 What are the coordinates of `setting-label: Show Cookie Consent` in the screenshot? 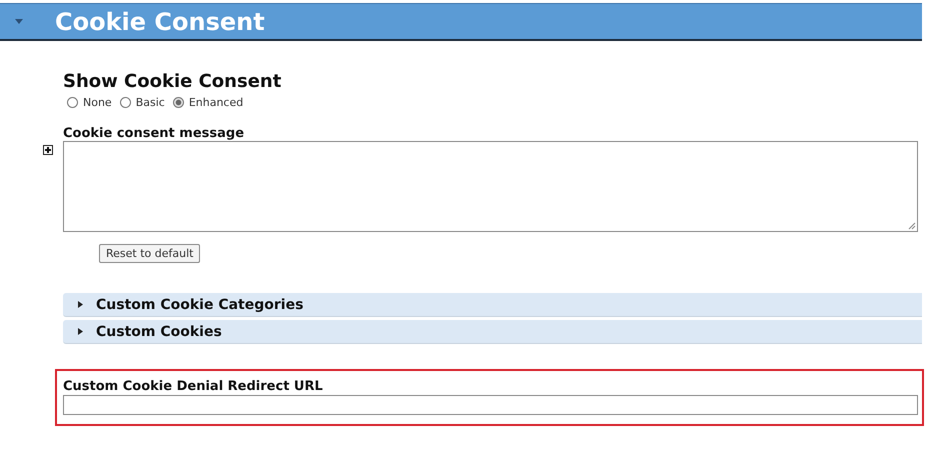 It's located at (172, 81).